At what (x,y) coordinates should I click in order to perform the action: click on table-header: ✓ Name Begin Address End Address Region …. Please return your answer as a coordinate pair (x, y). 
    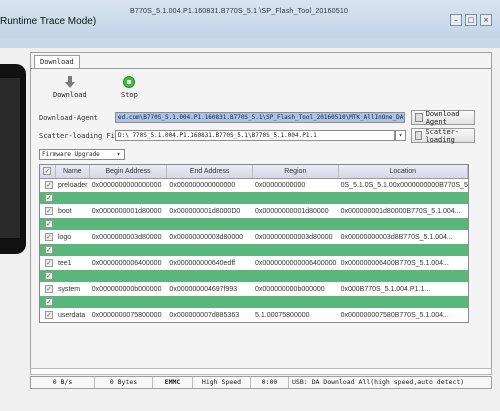
    Looking at the image, I should click on (254, 172).